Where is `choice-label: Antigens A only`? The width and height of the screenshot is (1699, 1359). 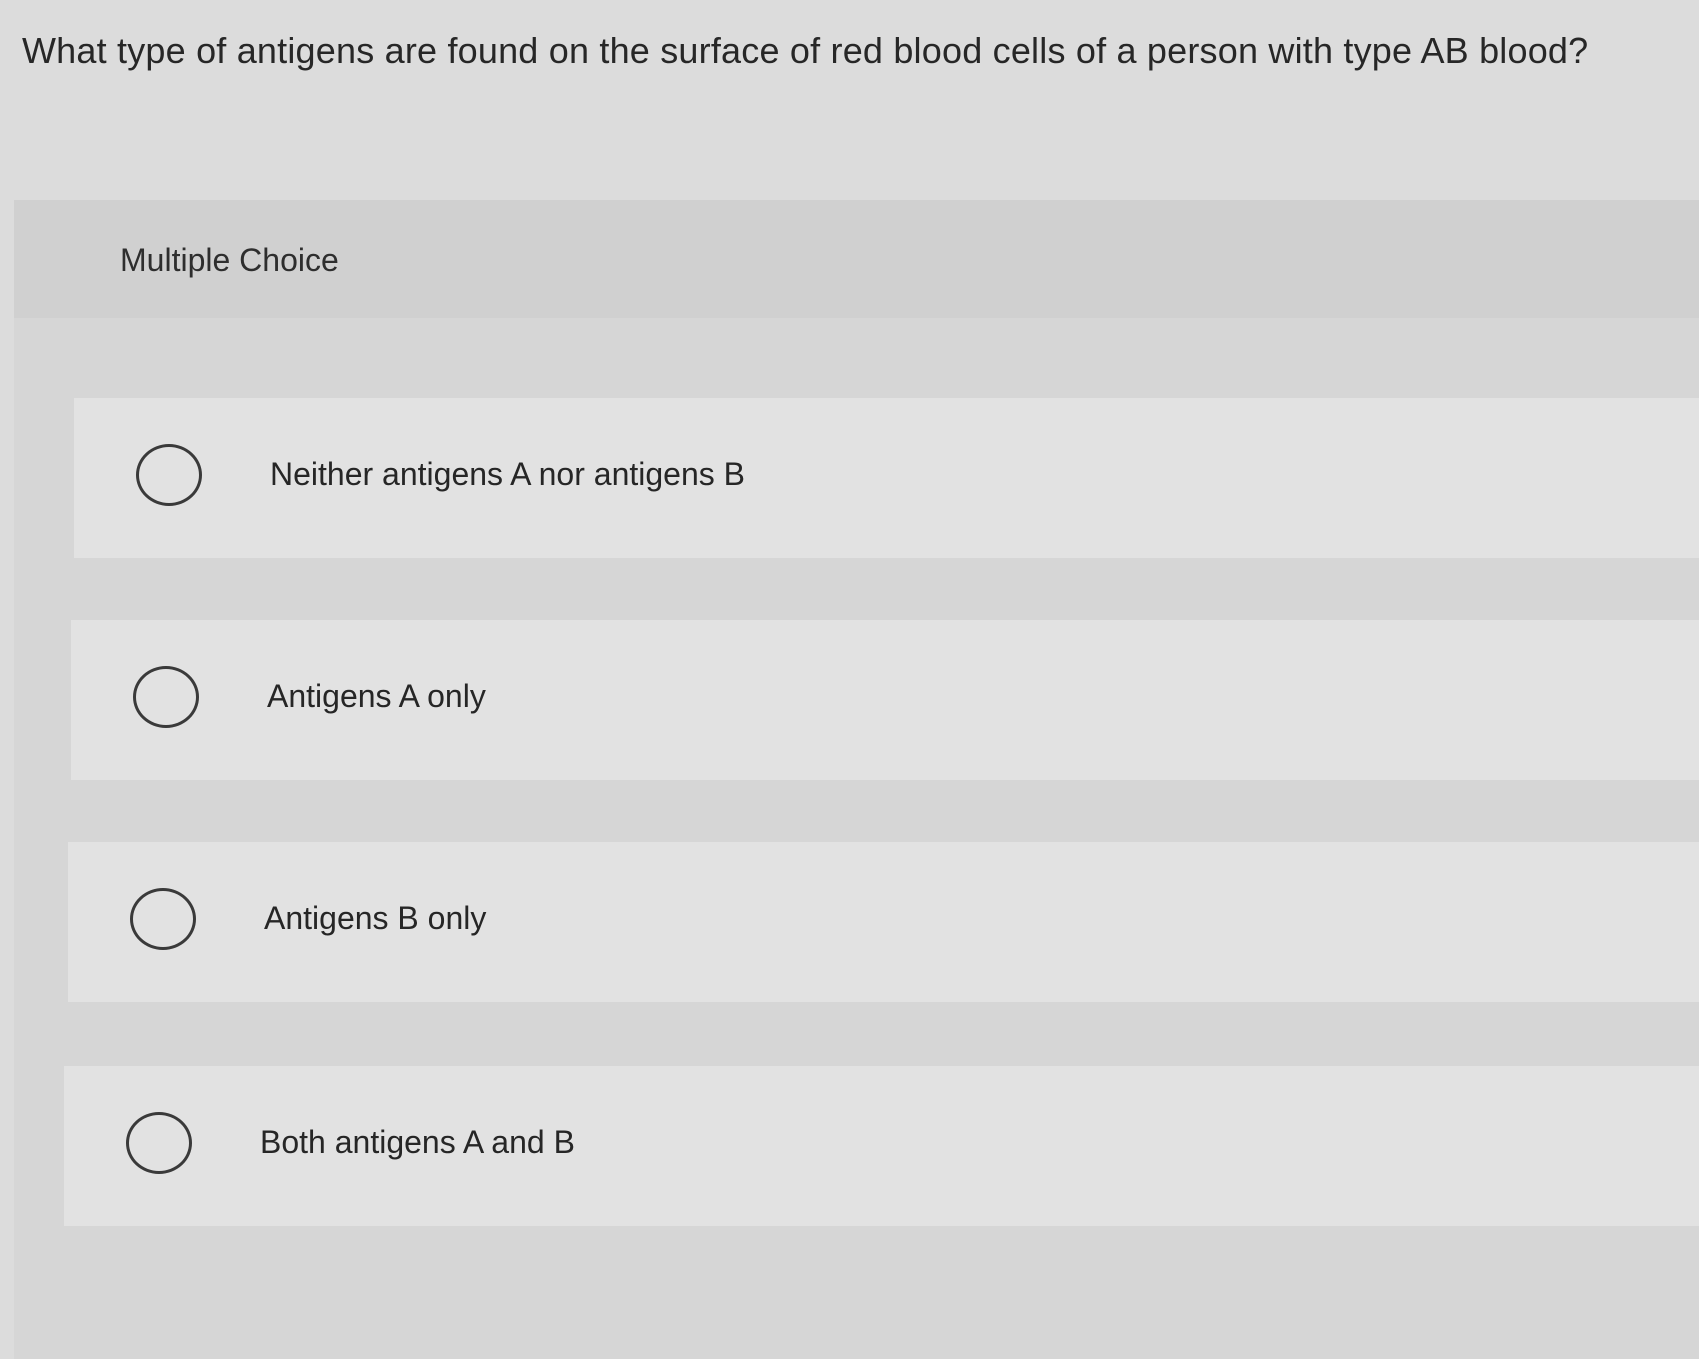
choice-label: Antigens A only is located at coordinates (376, 696).